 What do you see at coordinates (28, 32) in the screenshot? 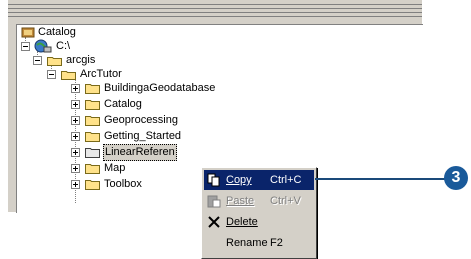
I see `catalog-icon` at bounding box center [28, 32].